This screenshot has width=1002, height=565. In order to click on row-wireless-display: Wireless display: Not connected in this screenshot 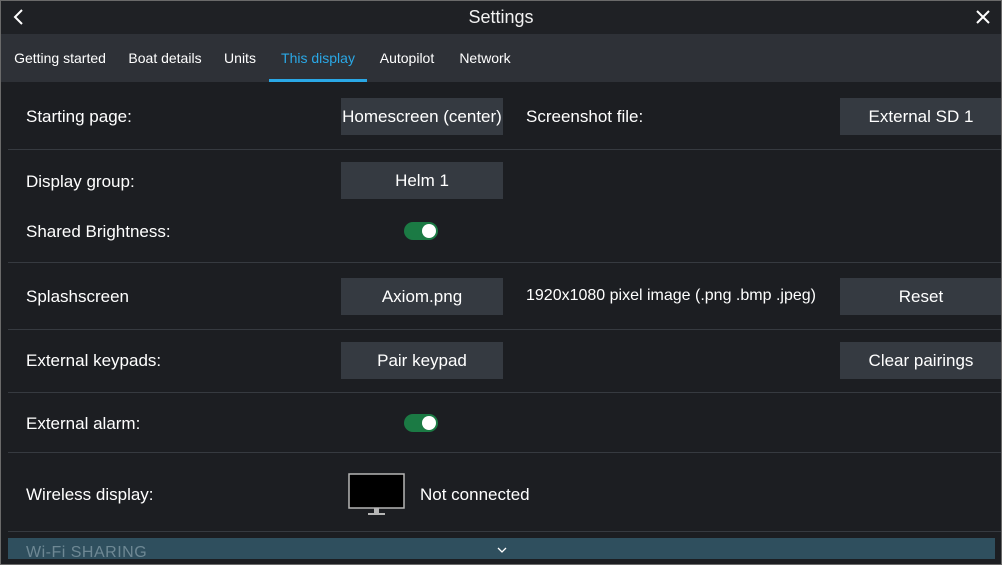, I will do `click(504, 492)`.